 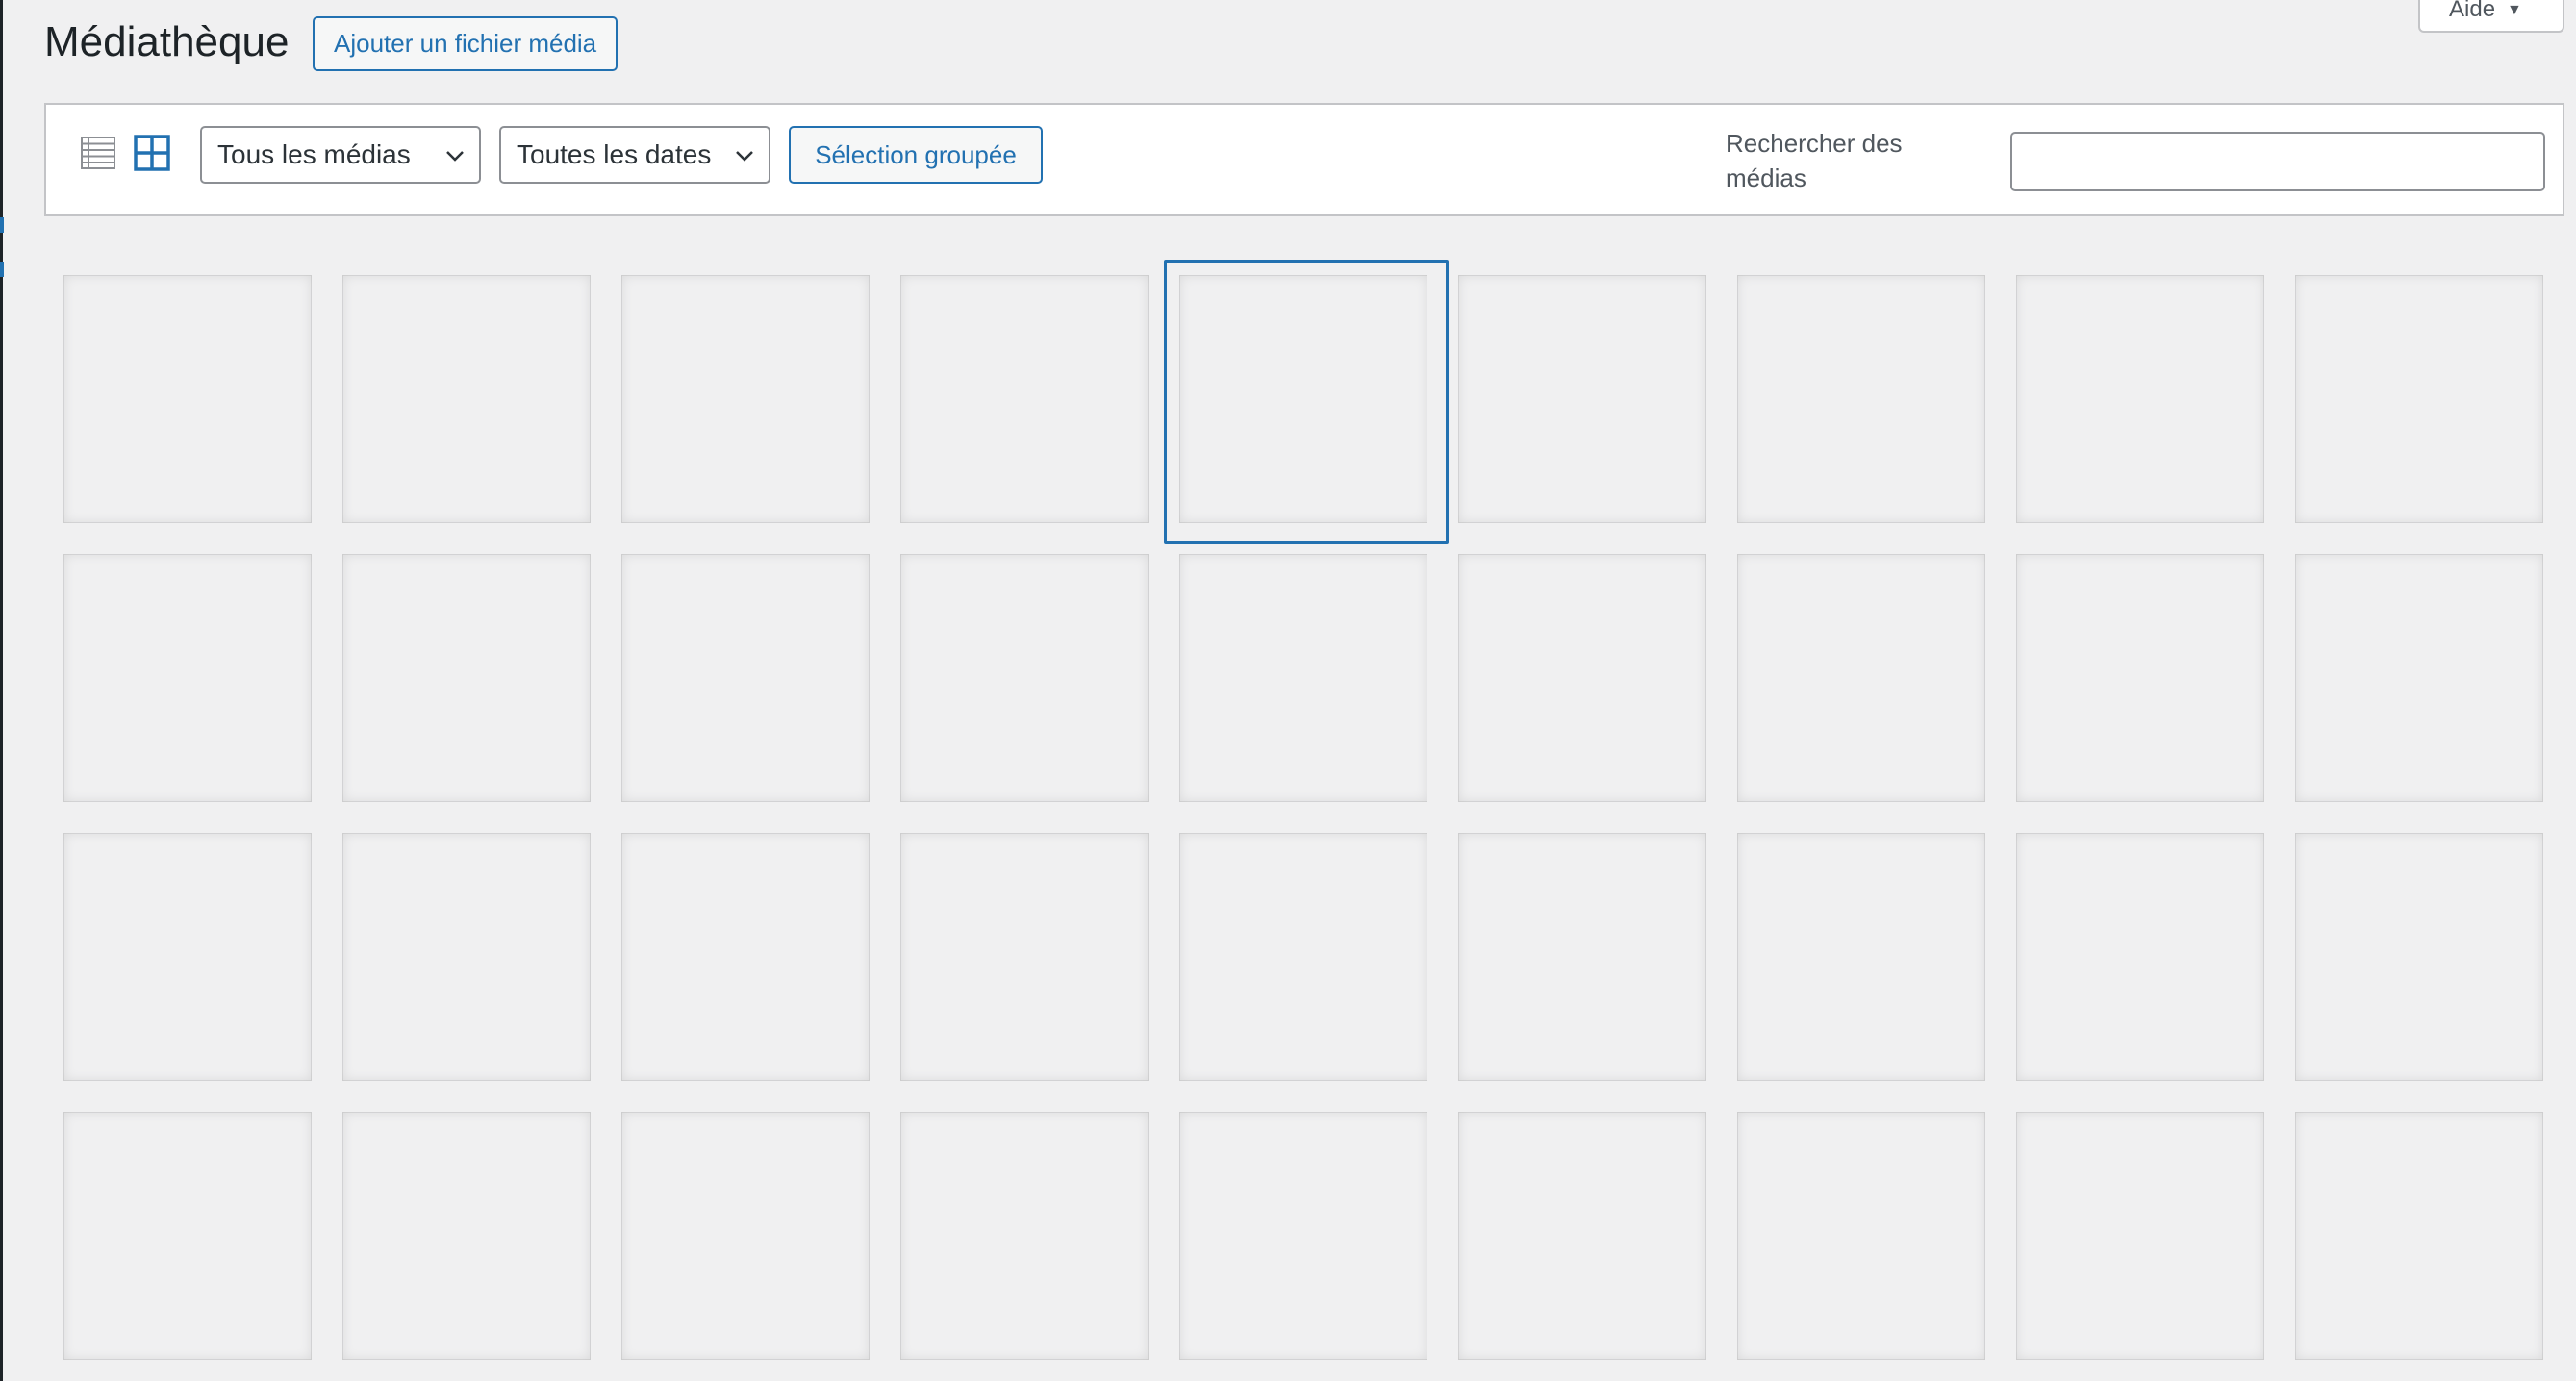 What do you see at coordinates (614, 154) in the screenshot?
I see `date-filter-value: Toutes les dates` at bounding box center [614, 154].